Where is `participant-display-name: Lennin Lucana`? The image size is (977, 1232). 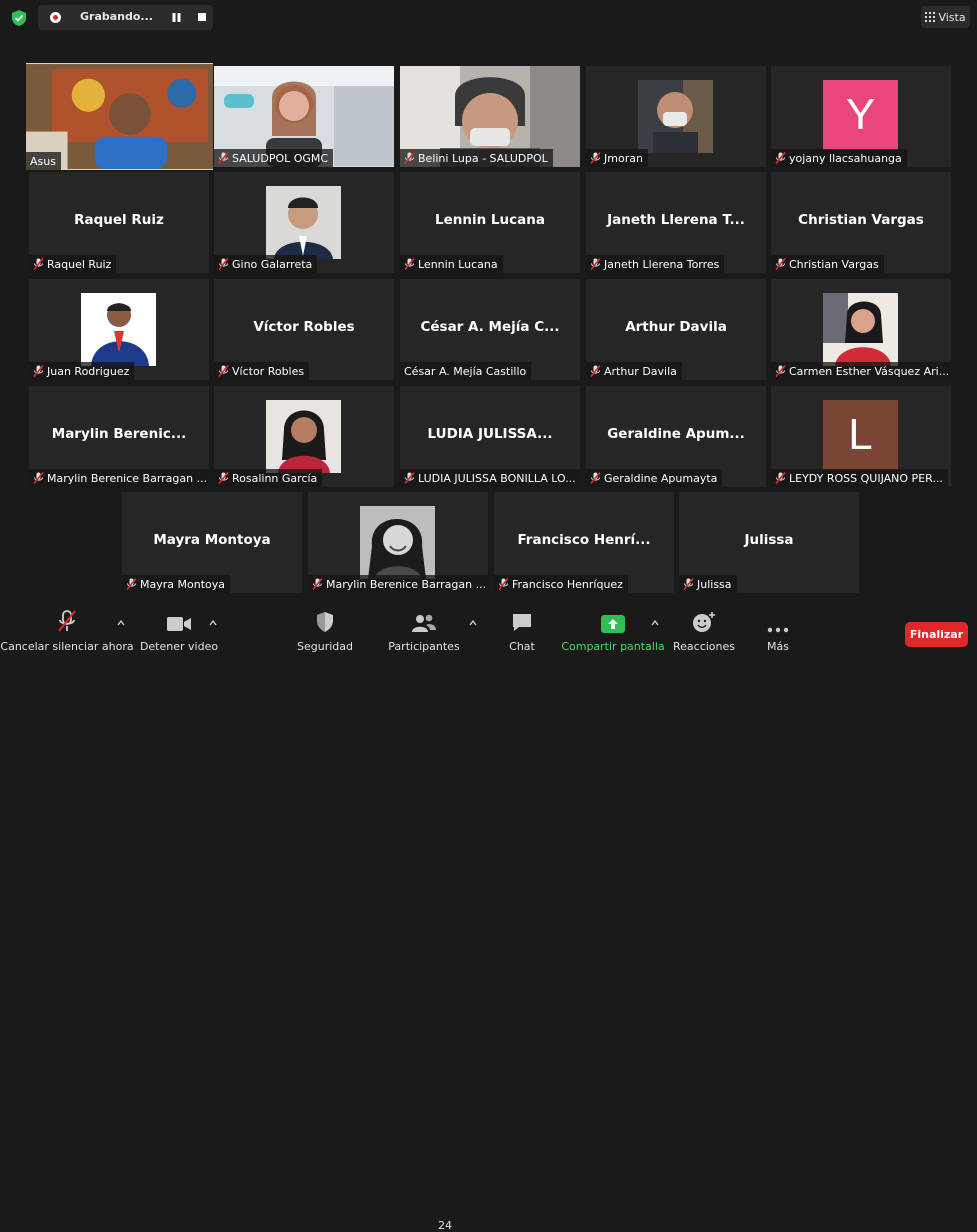
participant-display-name: Lennin Lucana is located at coordinates (490, 220).